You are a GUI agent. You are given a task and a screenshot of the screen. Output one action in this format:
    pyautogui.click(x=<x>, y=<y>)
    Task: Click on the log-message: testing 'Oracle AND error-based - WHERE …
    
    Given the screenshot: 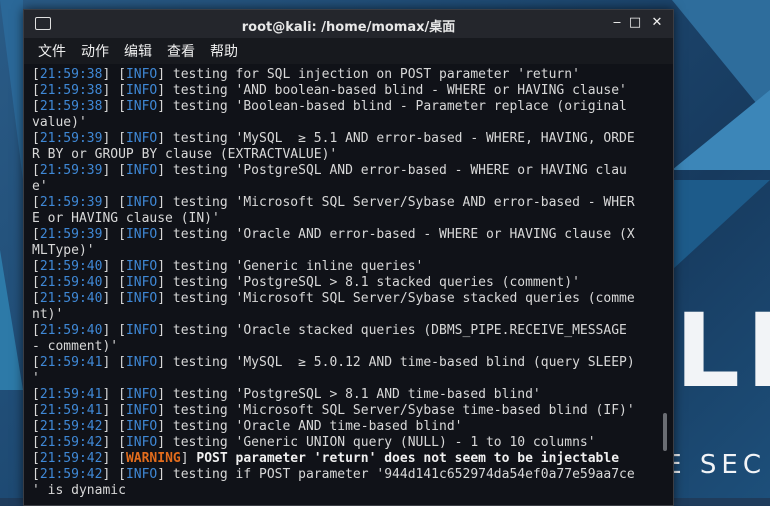 What is the action you would take?
    pyautogui.click(x=400, y=234)
    